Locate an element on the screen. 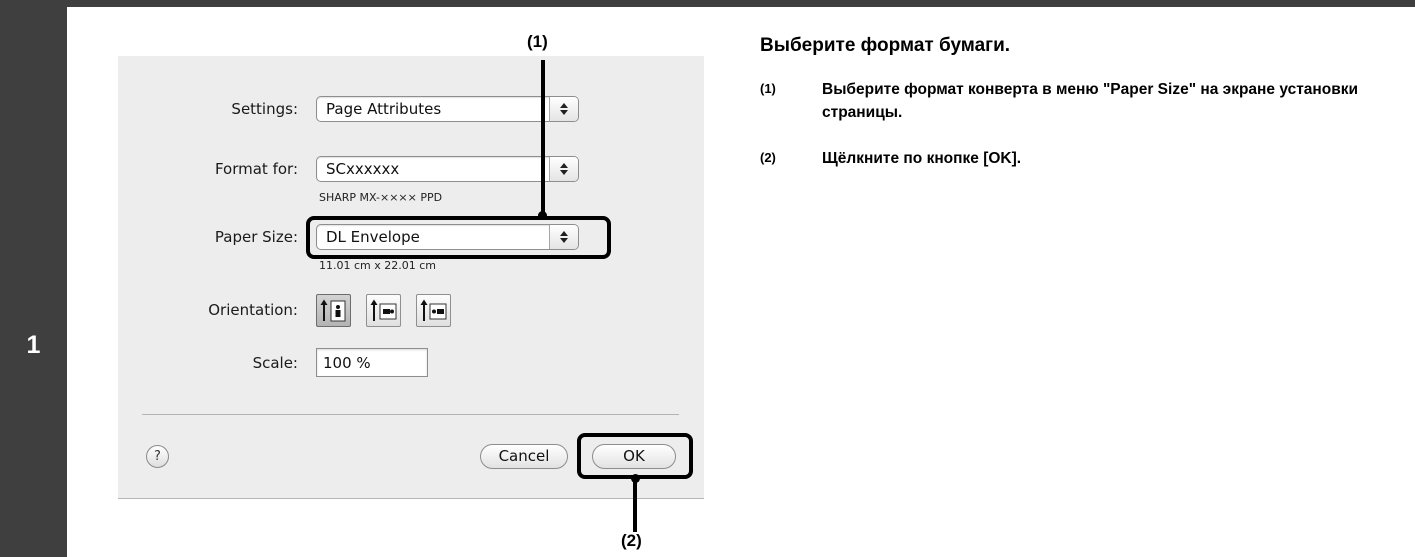 This screenshot has width=1415, height=557. format-for-value: SCxxxxxx is located at coordinates (363, 169).